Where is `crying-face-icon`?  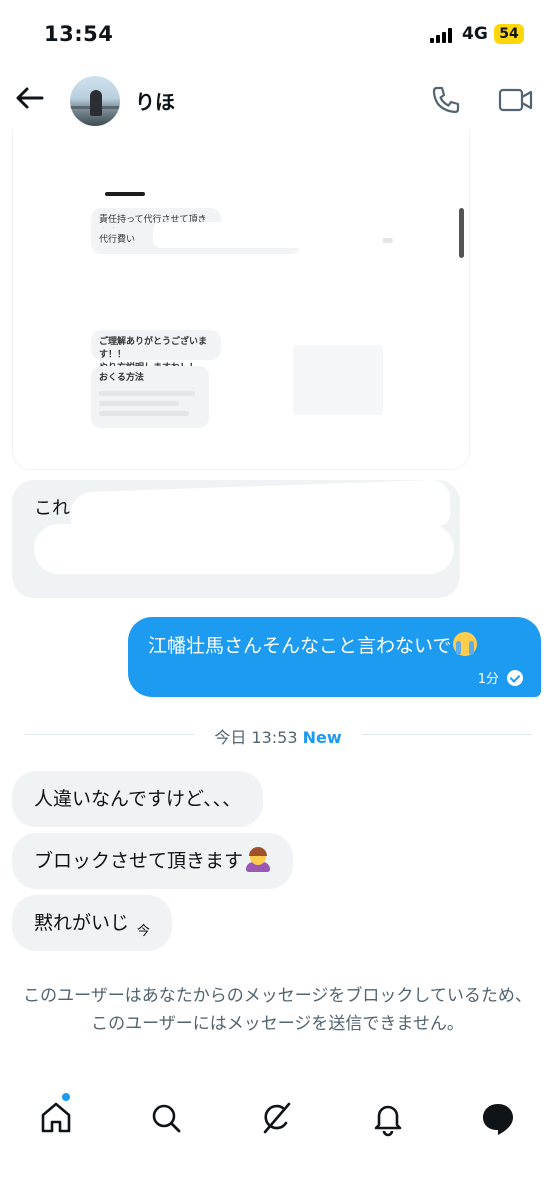 crying-face-icon is located at coordinates (465, 644).